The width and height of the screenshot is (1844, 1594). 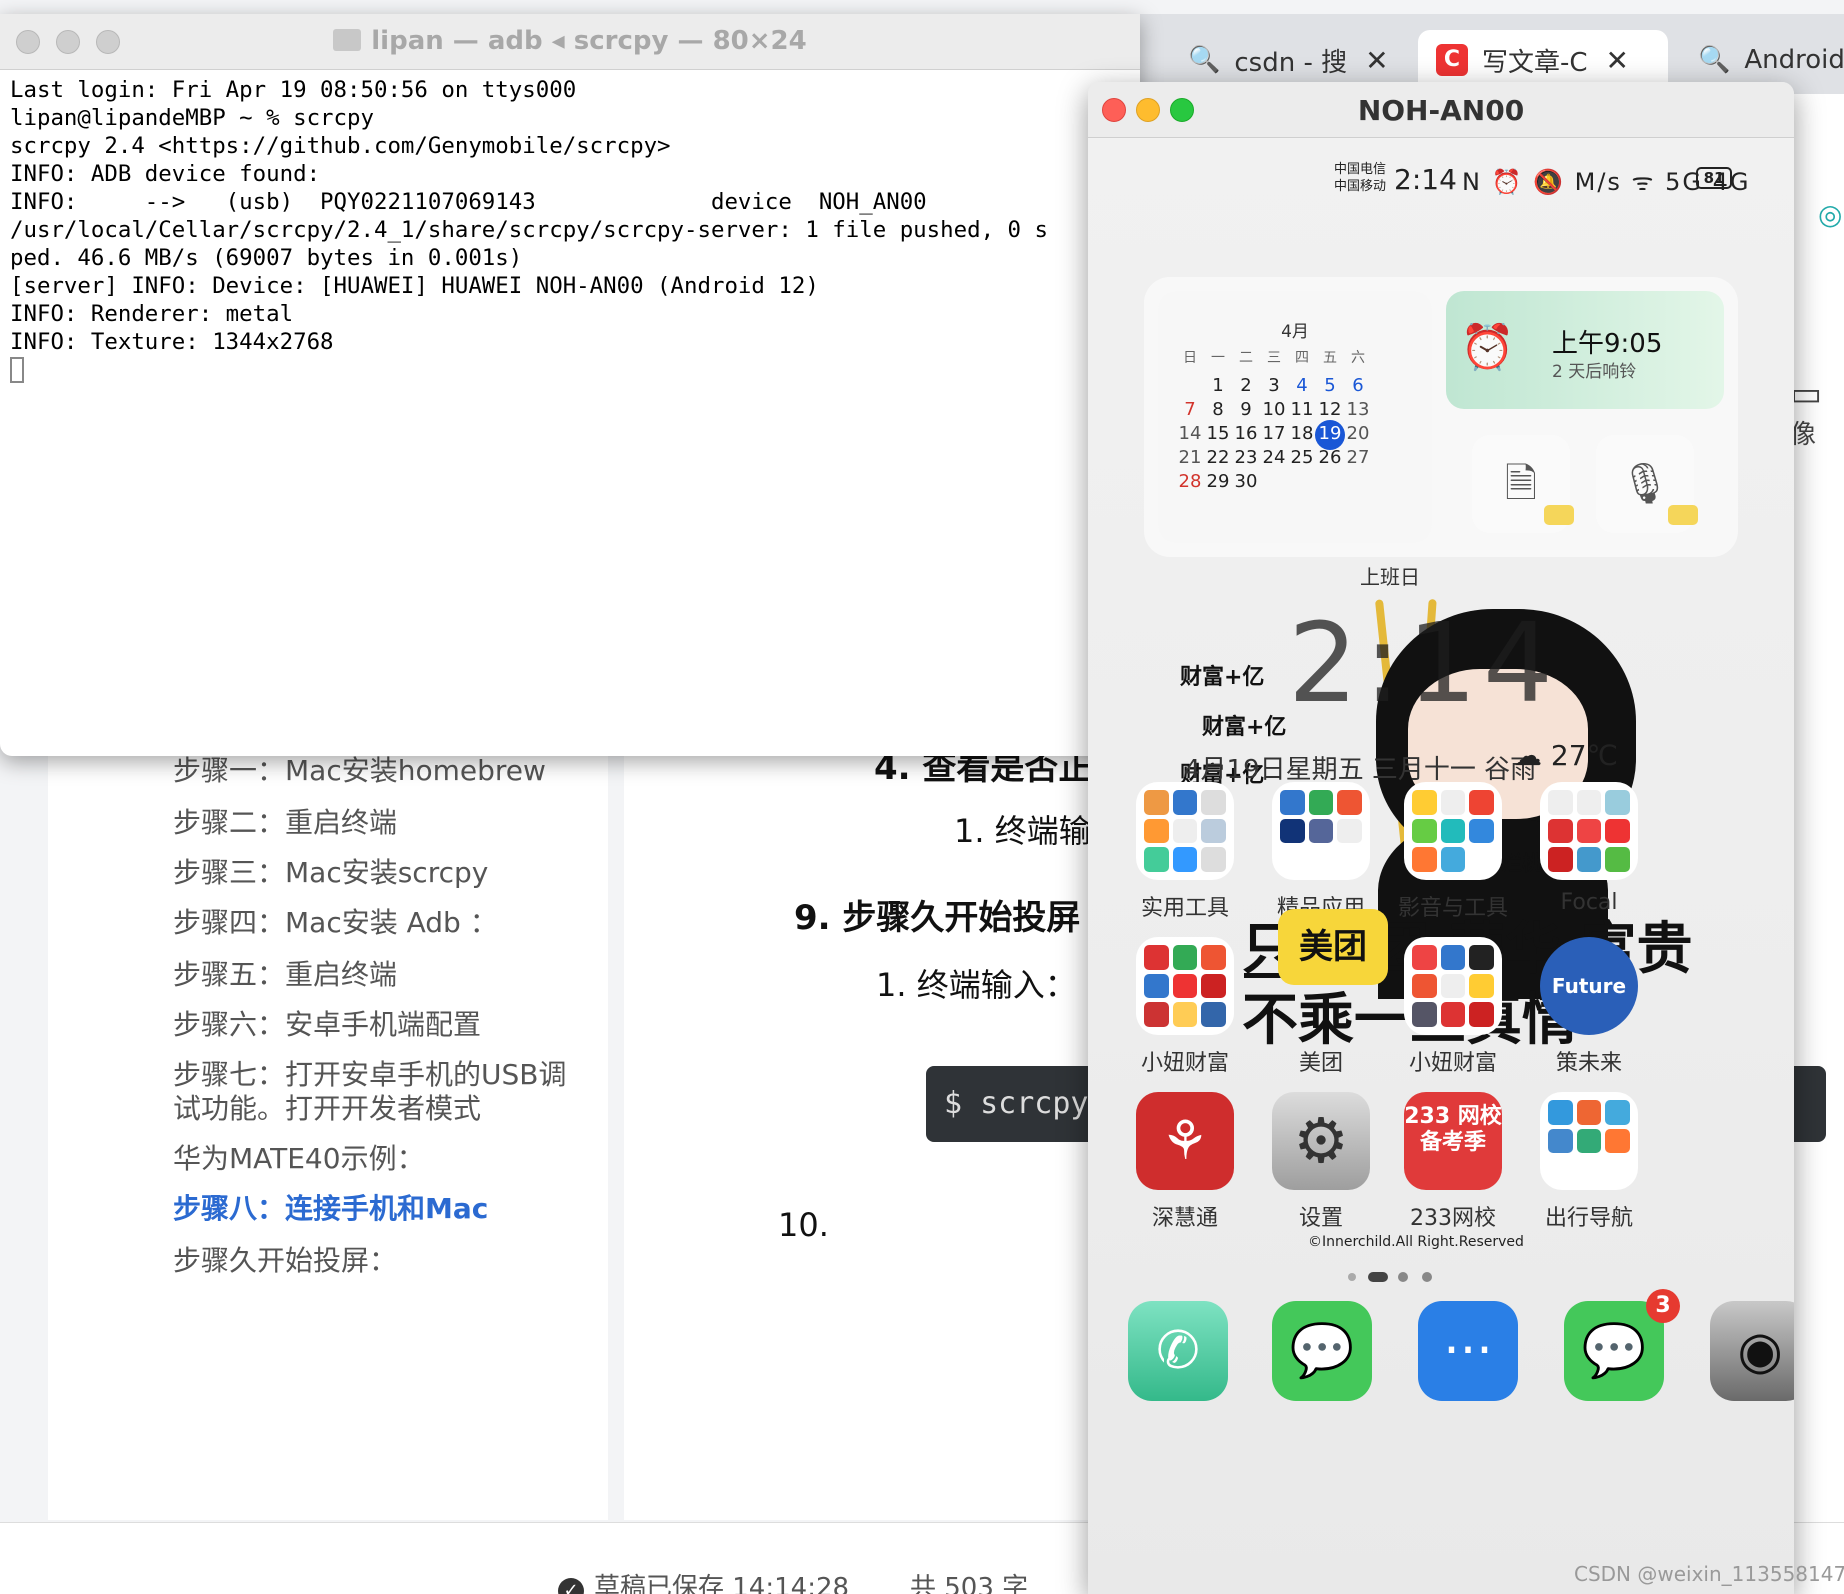 I want to click on folder-media-tools: 影音与工具, so click(x=1453, y=852).